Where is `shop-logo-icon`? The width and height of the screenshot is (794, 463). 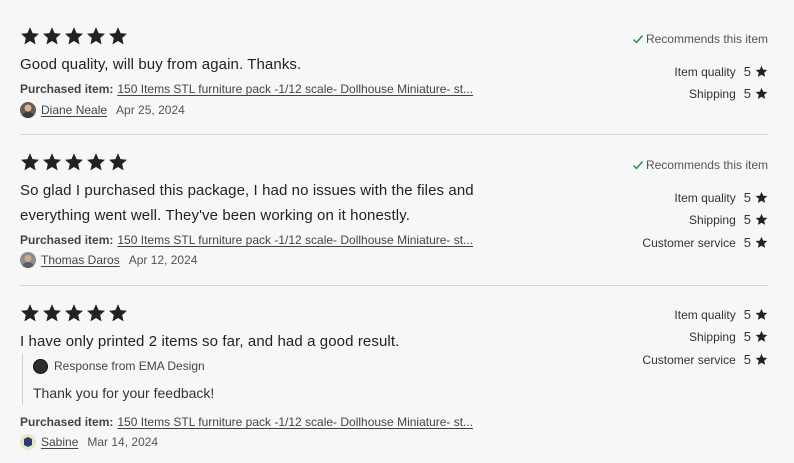 shop-logo-icon is located at coordinates (40, 366).